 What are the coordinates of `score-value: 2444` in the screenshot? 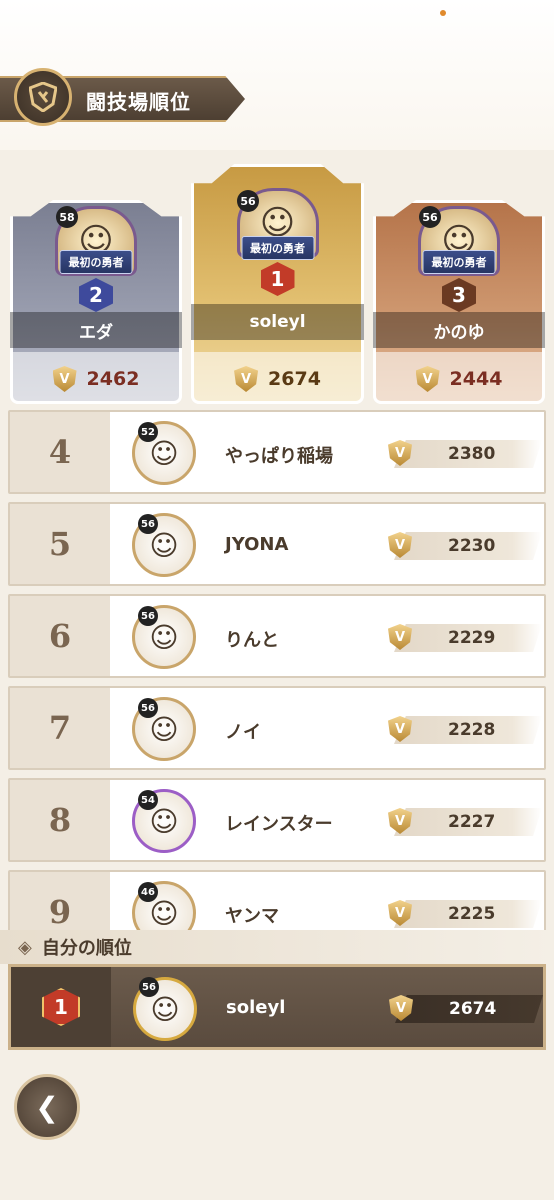 It's located at (476, 379).